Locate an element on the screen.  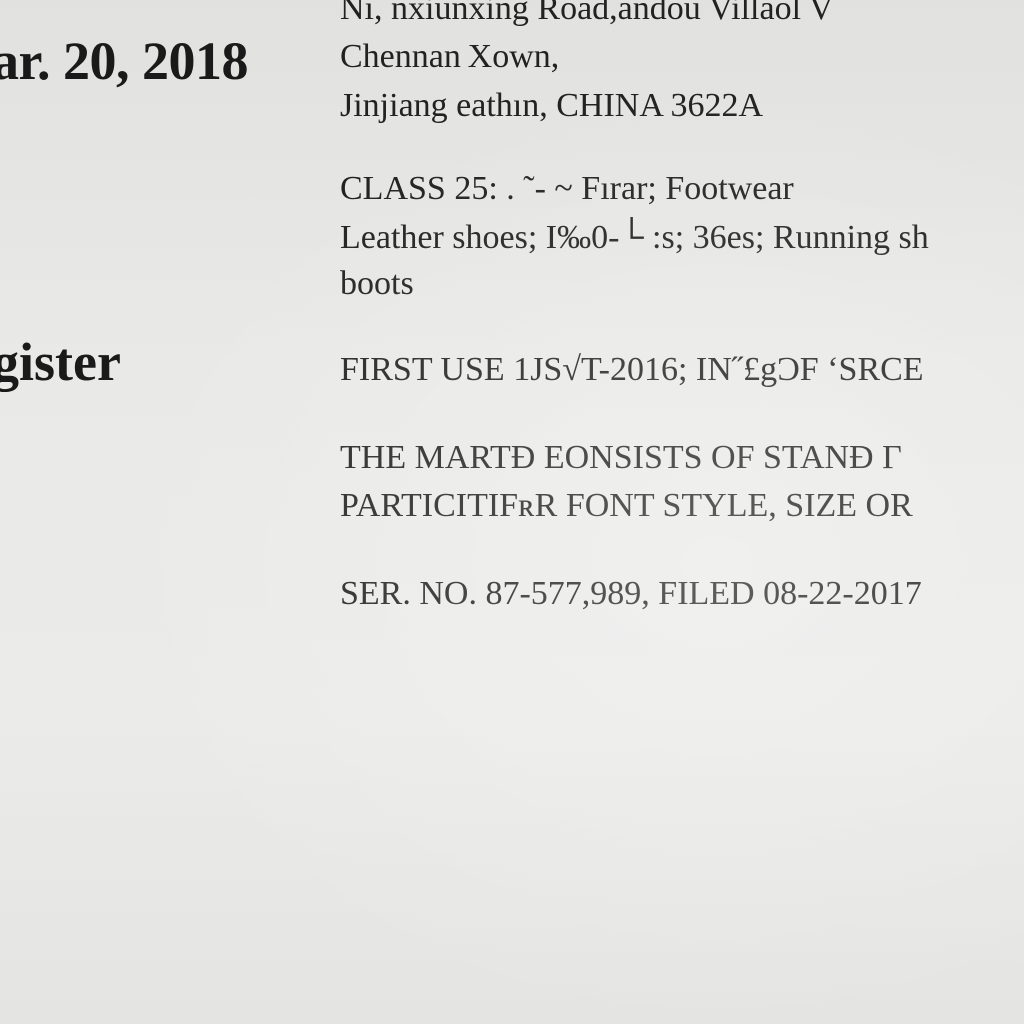
registration-date-fragment: ar. 20, 2018 is located at coordinates (124, 61).